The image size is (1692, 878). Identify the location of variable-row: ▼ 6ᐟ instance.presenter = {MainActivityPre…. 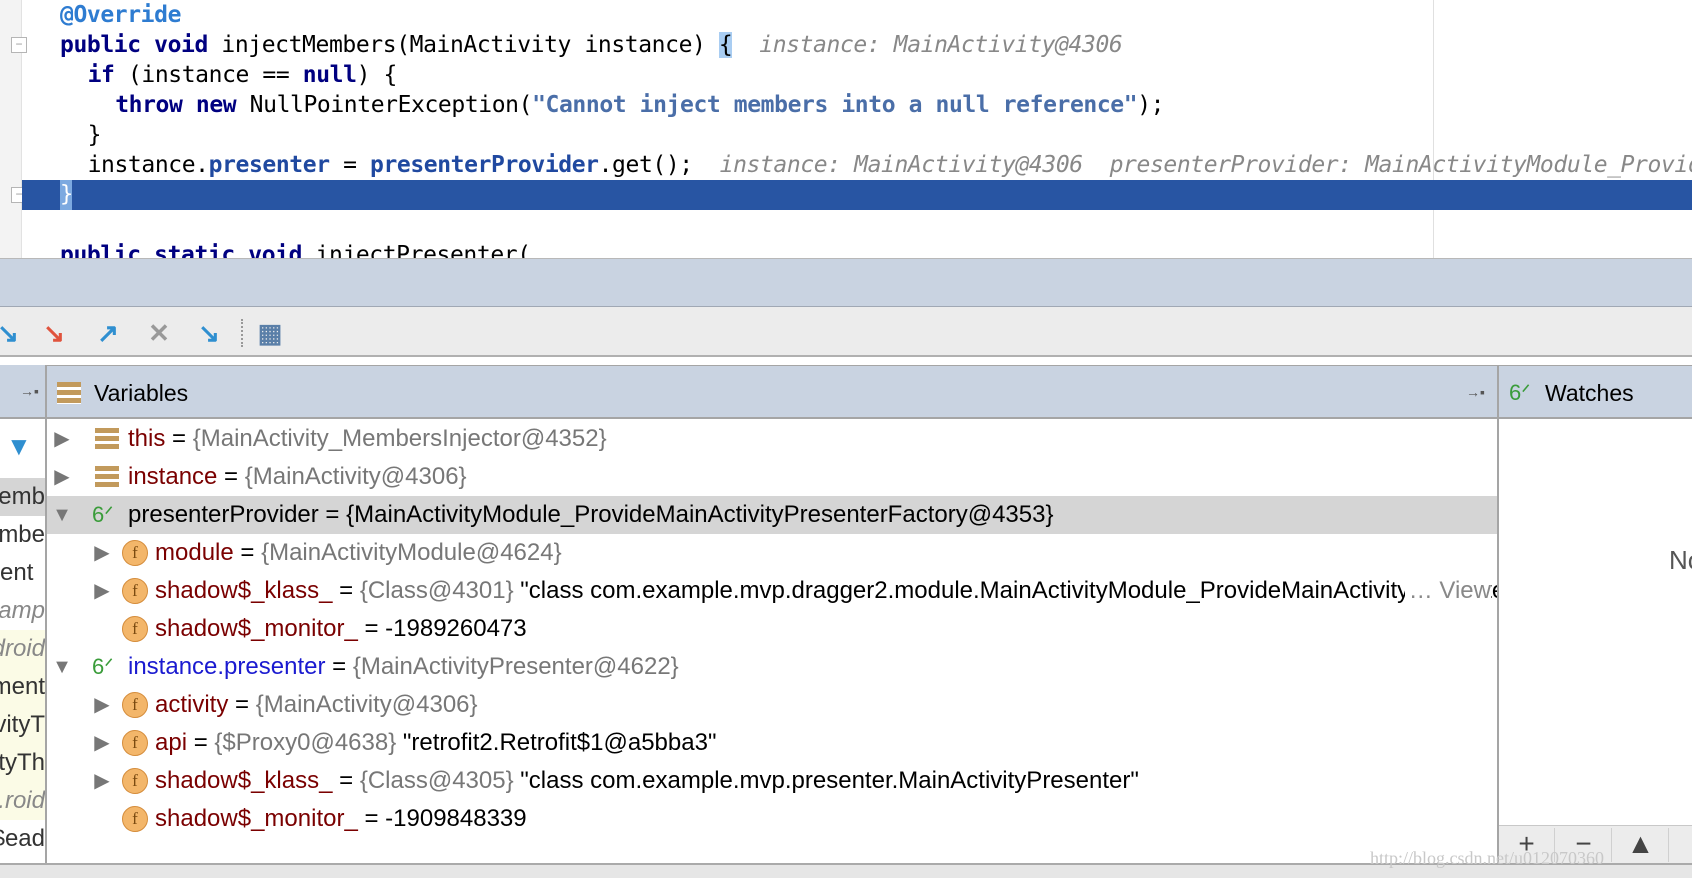
(772, 667).